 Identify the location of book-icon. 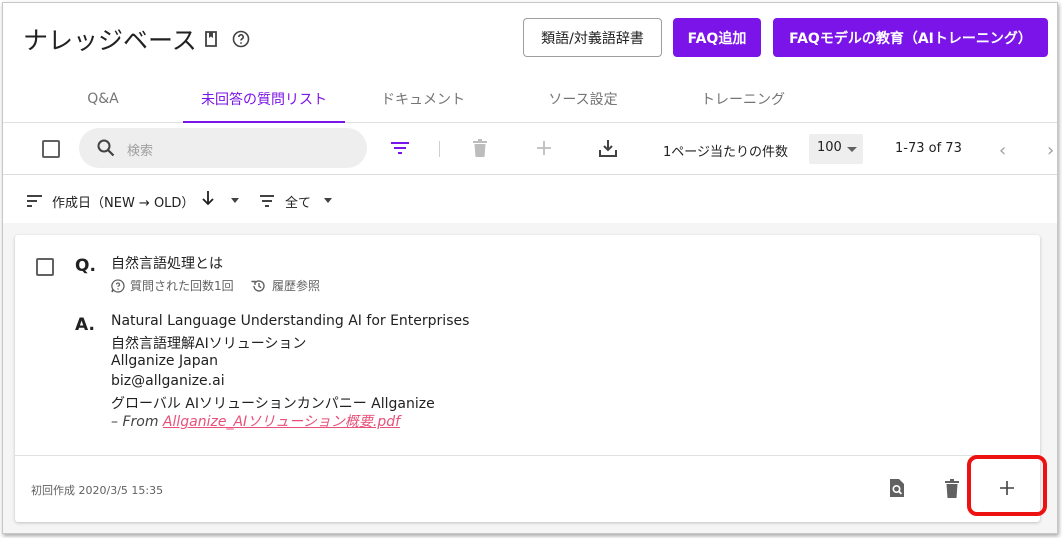
(211, 39).